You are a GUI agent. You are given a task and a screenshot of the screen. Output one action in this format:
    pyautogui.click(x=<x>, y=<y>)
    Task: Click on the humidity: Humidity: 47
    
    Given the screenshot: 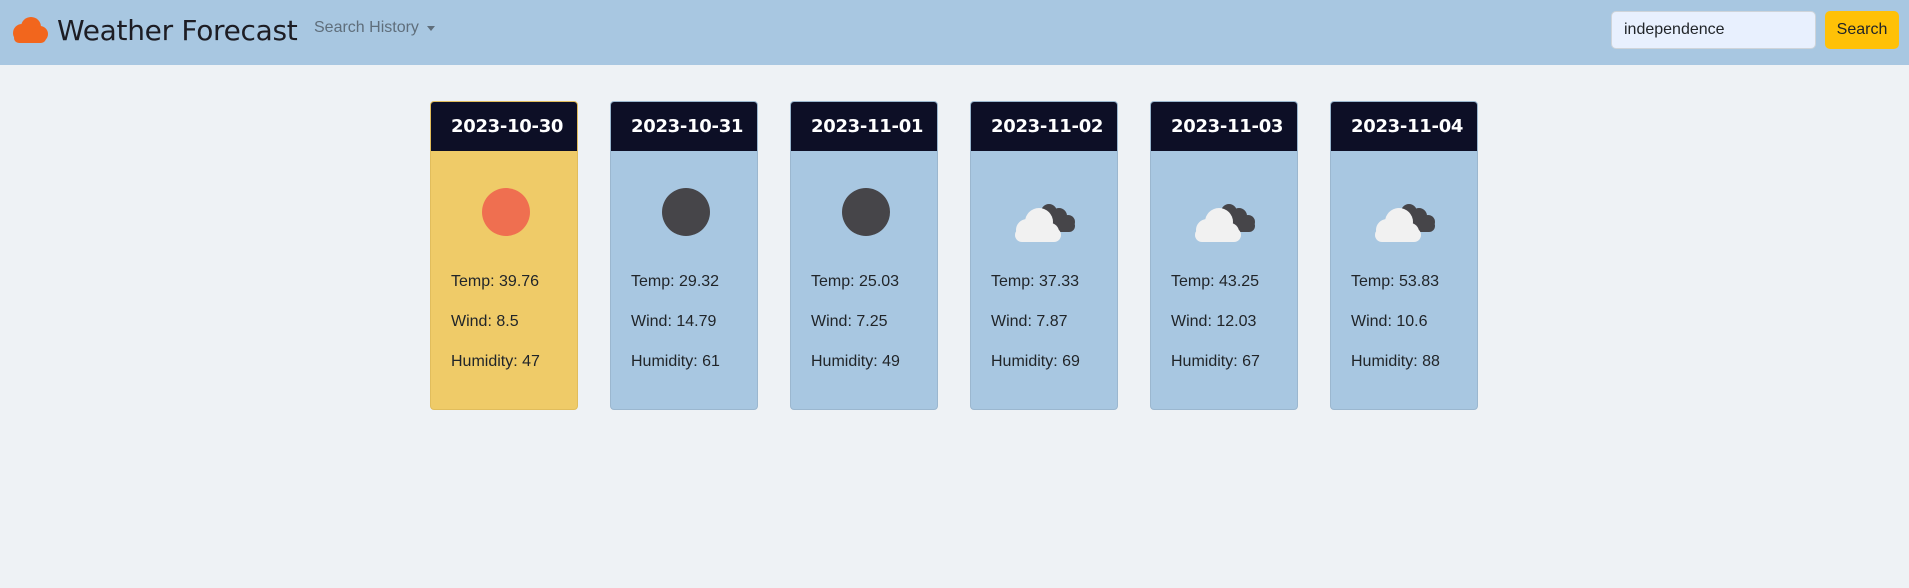 What is the action you would take?
    pyautogui.click(x=495, y=361)
    